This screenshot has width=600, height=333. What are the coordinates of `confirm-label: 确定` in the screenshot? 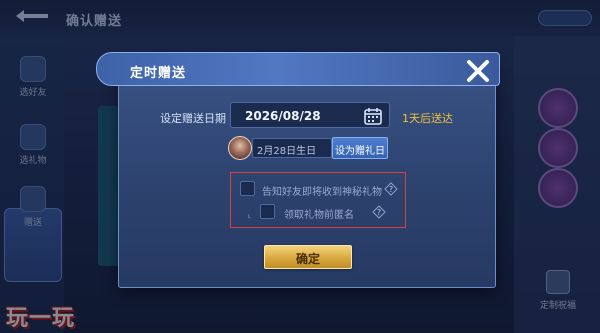 It's located at (307, 259).